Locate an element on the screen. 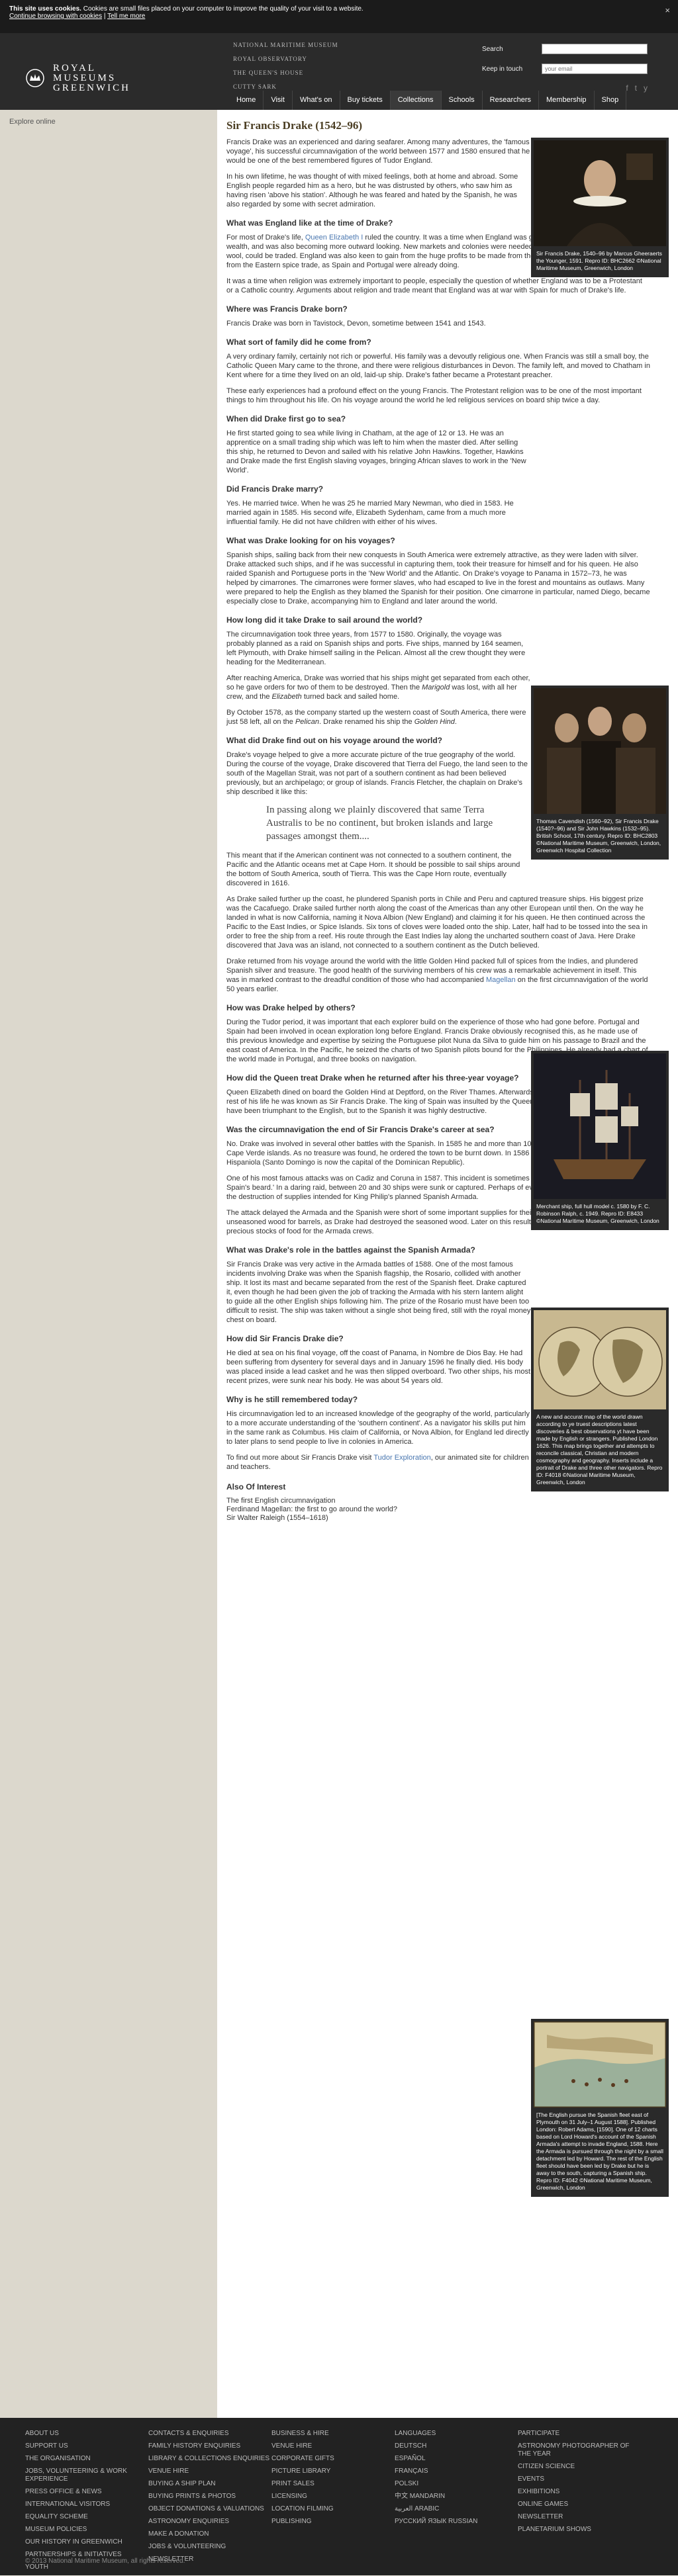  cookie-continue-link: Continue browsing with cookies is located at coordinates (55, 16).